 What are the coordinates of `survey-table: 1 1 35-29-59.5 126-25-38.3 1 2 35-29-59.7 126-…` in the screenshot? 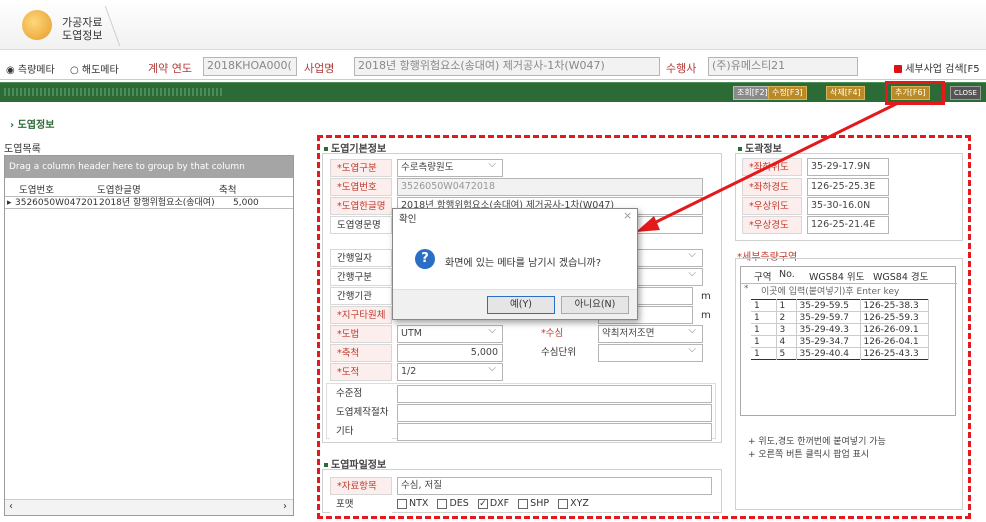 It's located at (840, 329).